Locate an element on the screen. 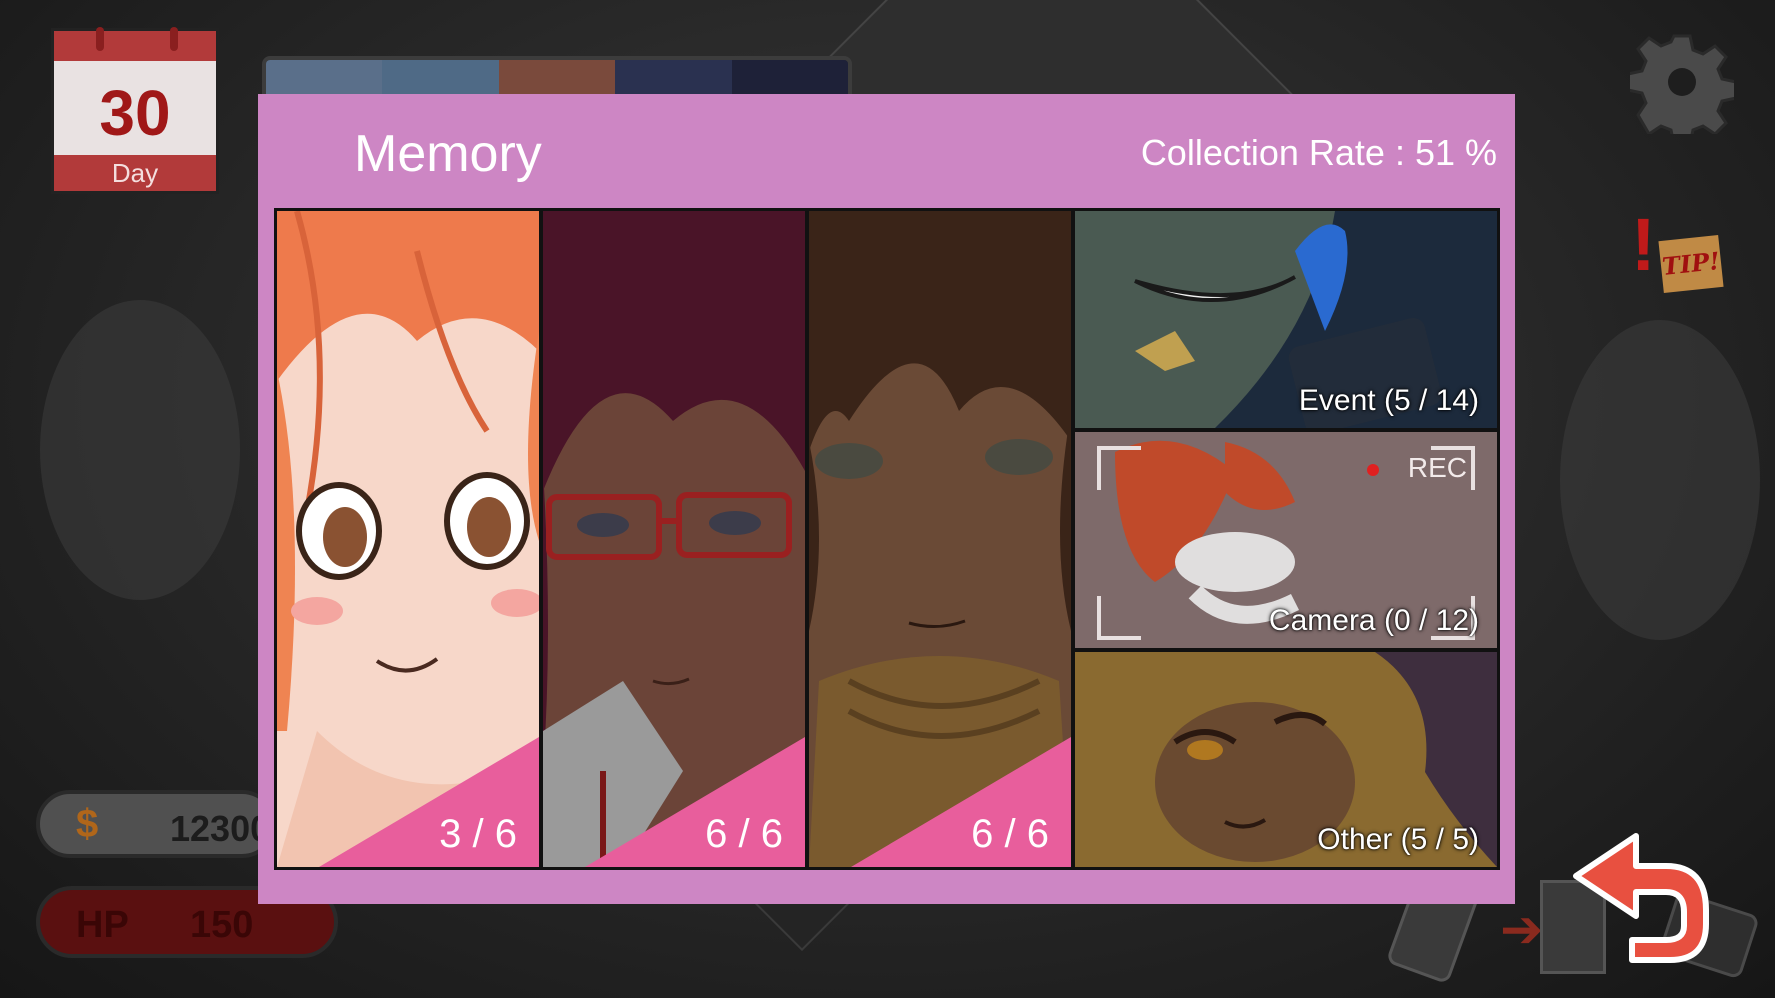 This screenshot has width=1775, height=998. camera-category: REC Camera (0 / 12) is located at coordinates (1286, 540).